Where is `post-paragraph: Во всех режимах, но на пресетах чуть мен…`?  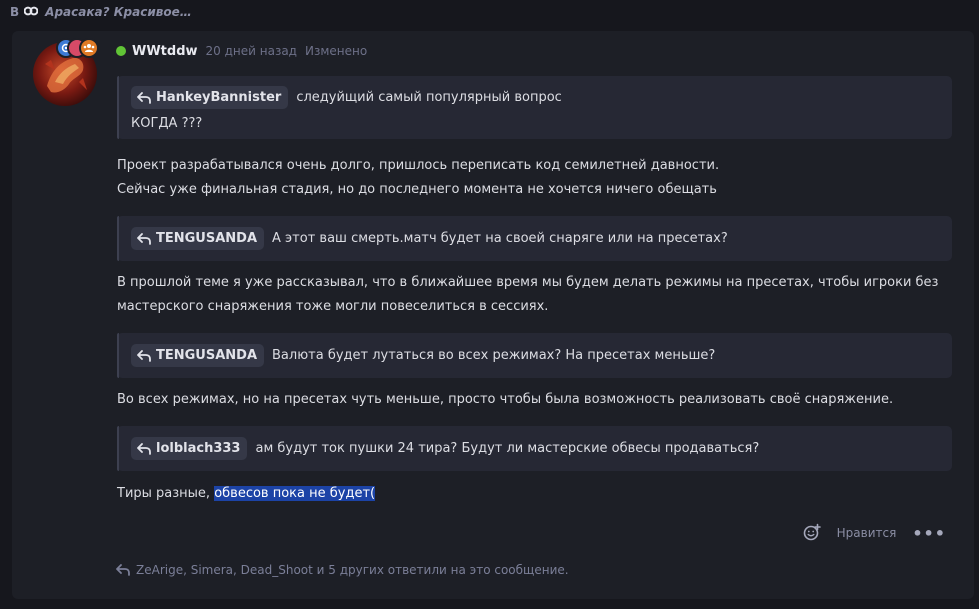 post-paragraph: Во всех режимах, но на пресетах чуть мен… is located at coordinates (505, 399).